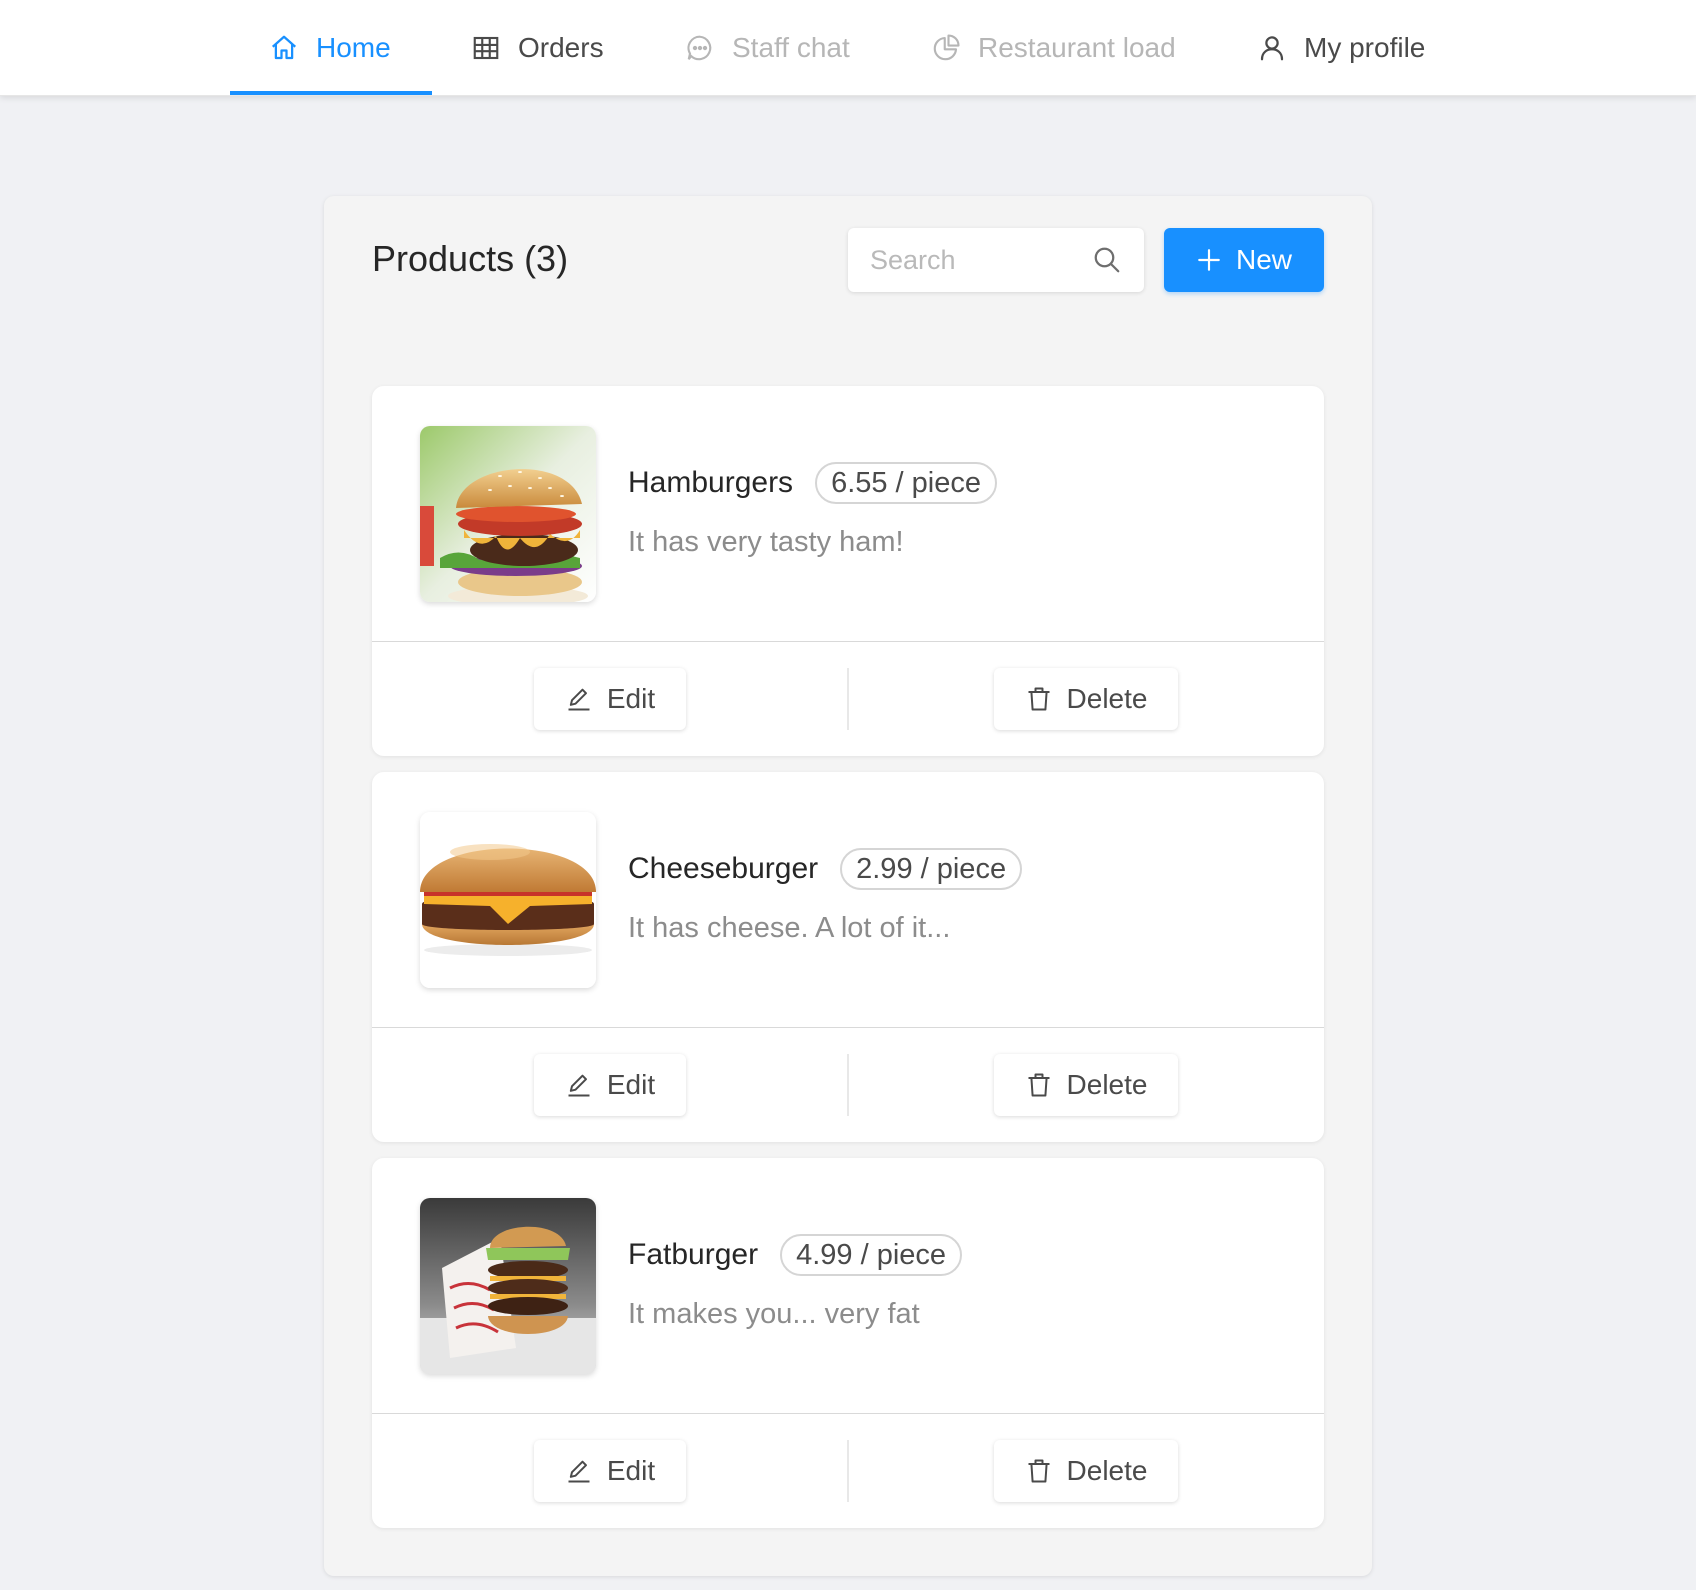 The height and width of the screenshot is (1590, 1696). I want to click on new-product-button: New, so click(1244, 260).